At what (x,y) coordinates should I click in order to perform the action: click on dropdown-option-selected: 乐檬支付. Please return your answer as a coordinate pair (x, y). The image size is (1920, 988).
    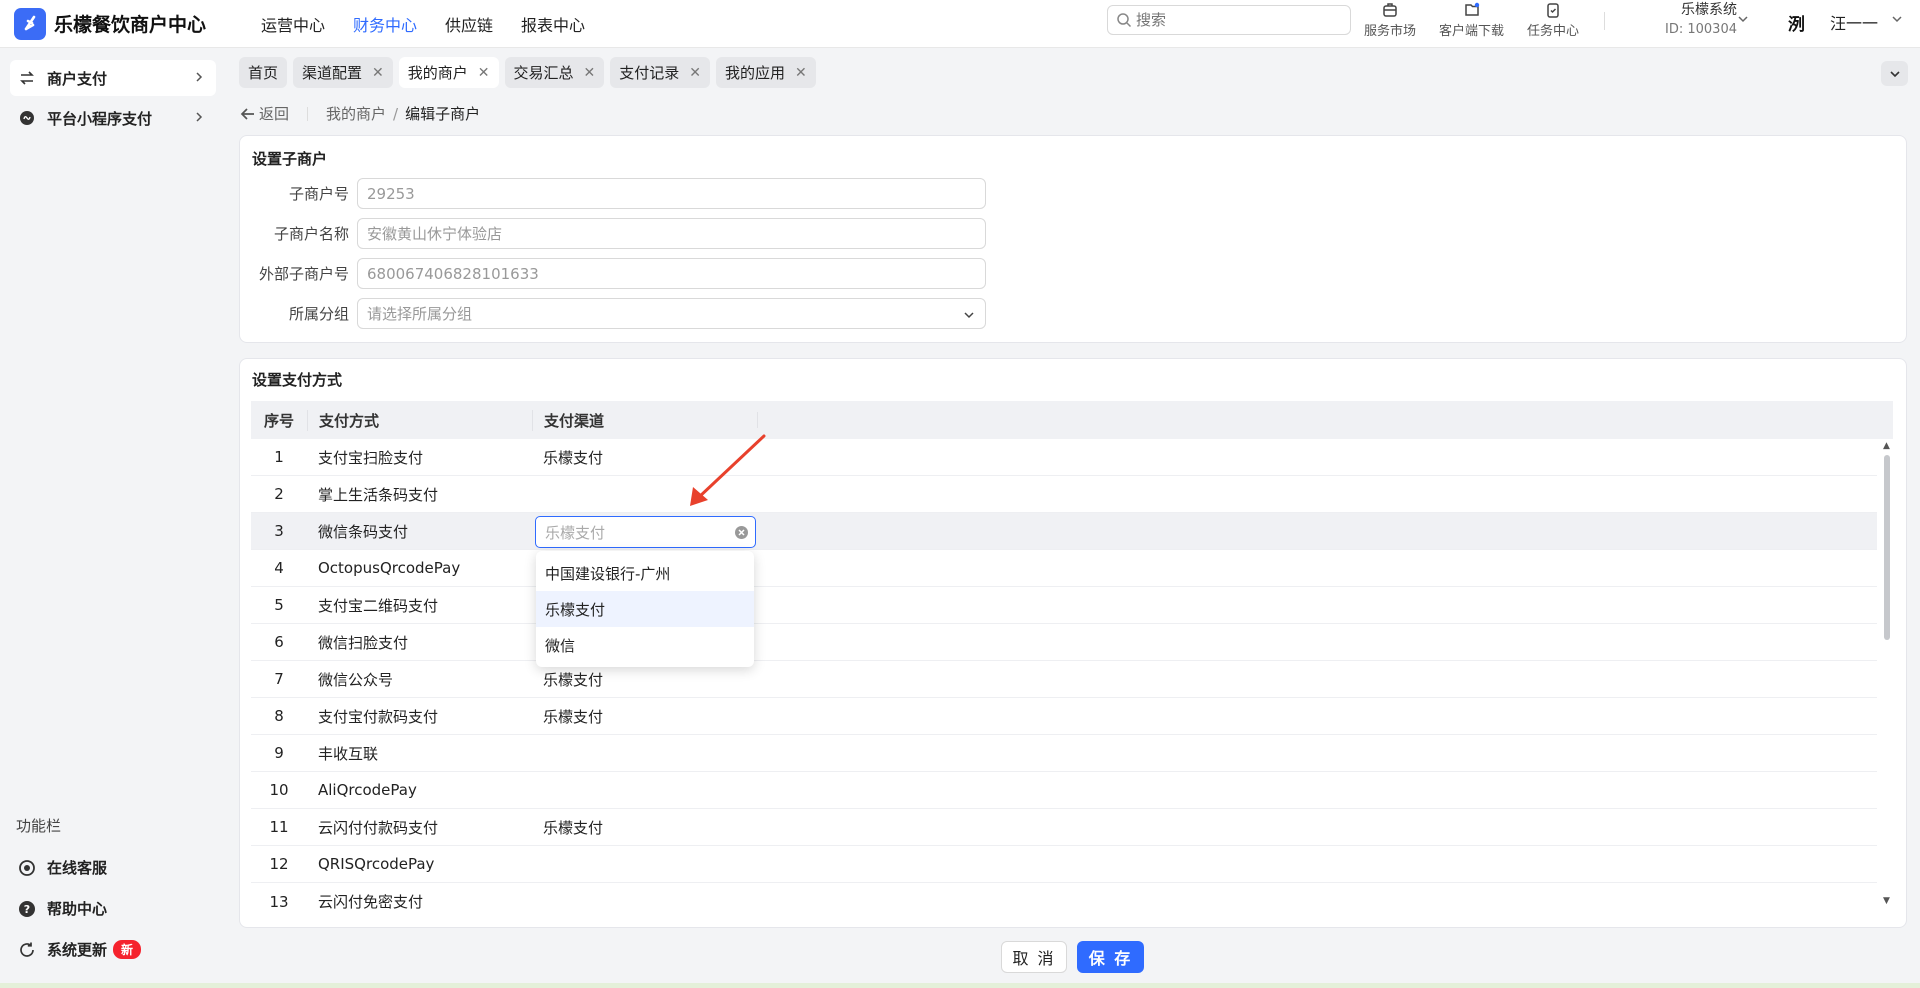
    Looking at the image, I should click on (645, 609).